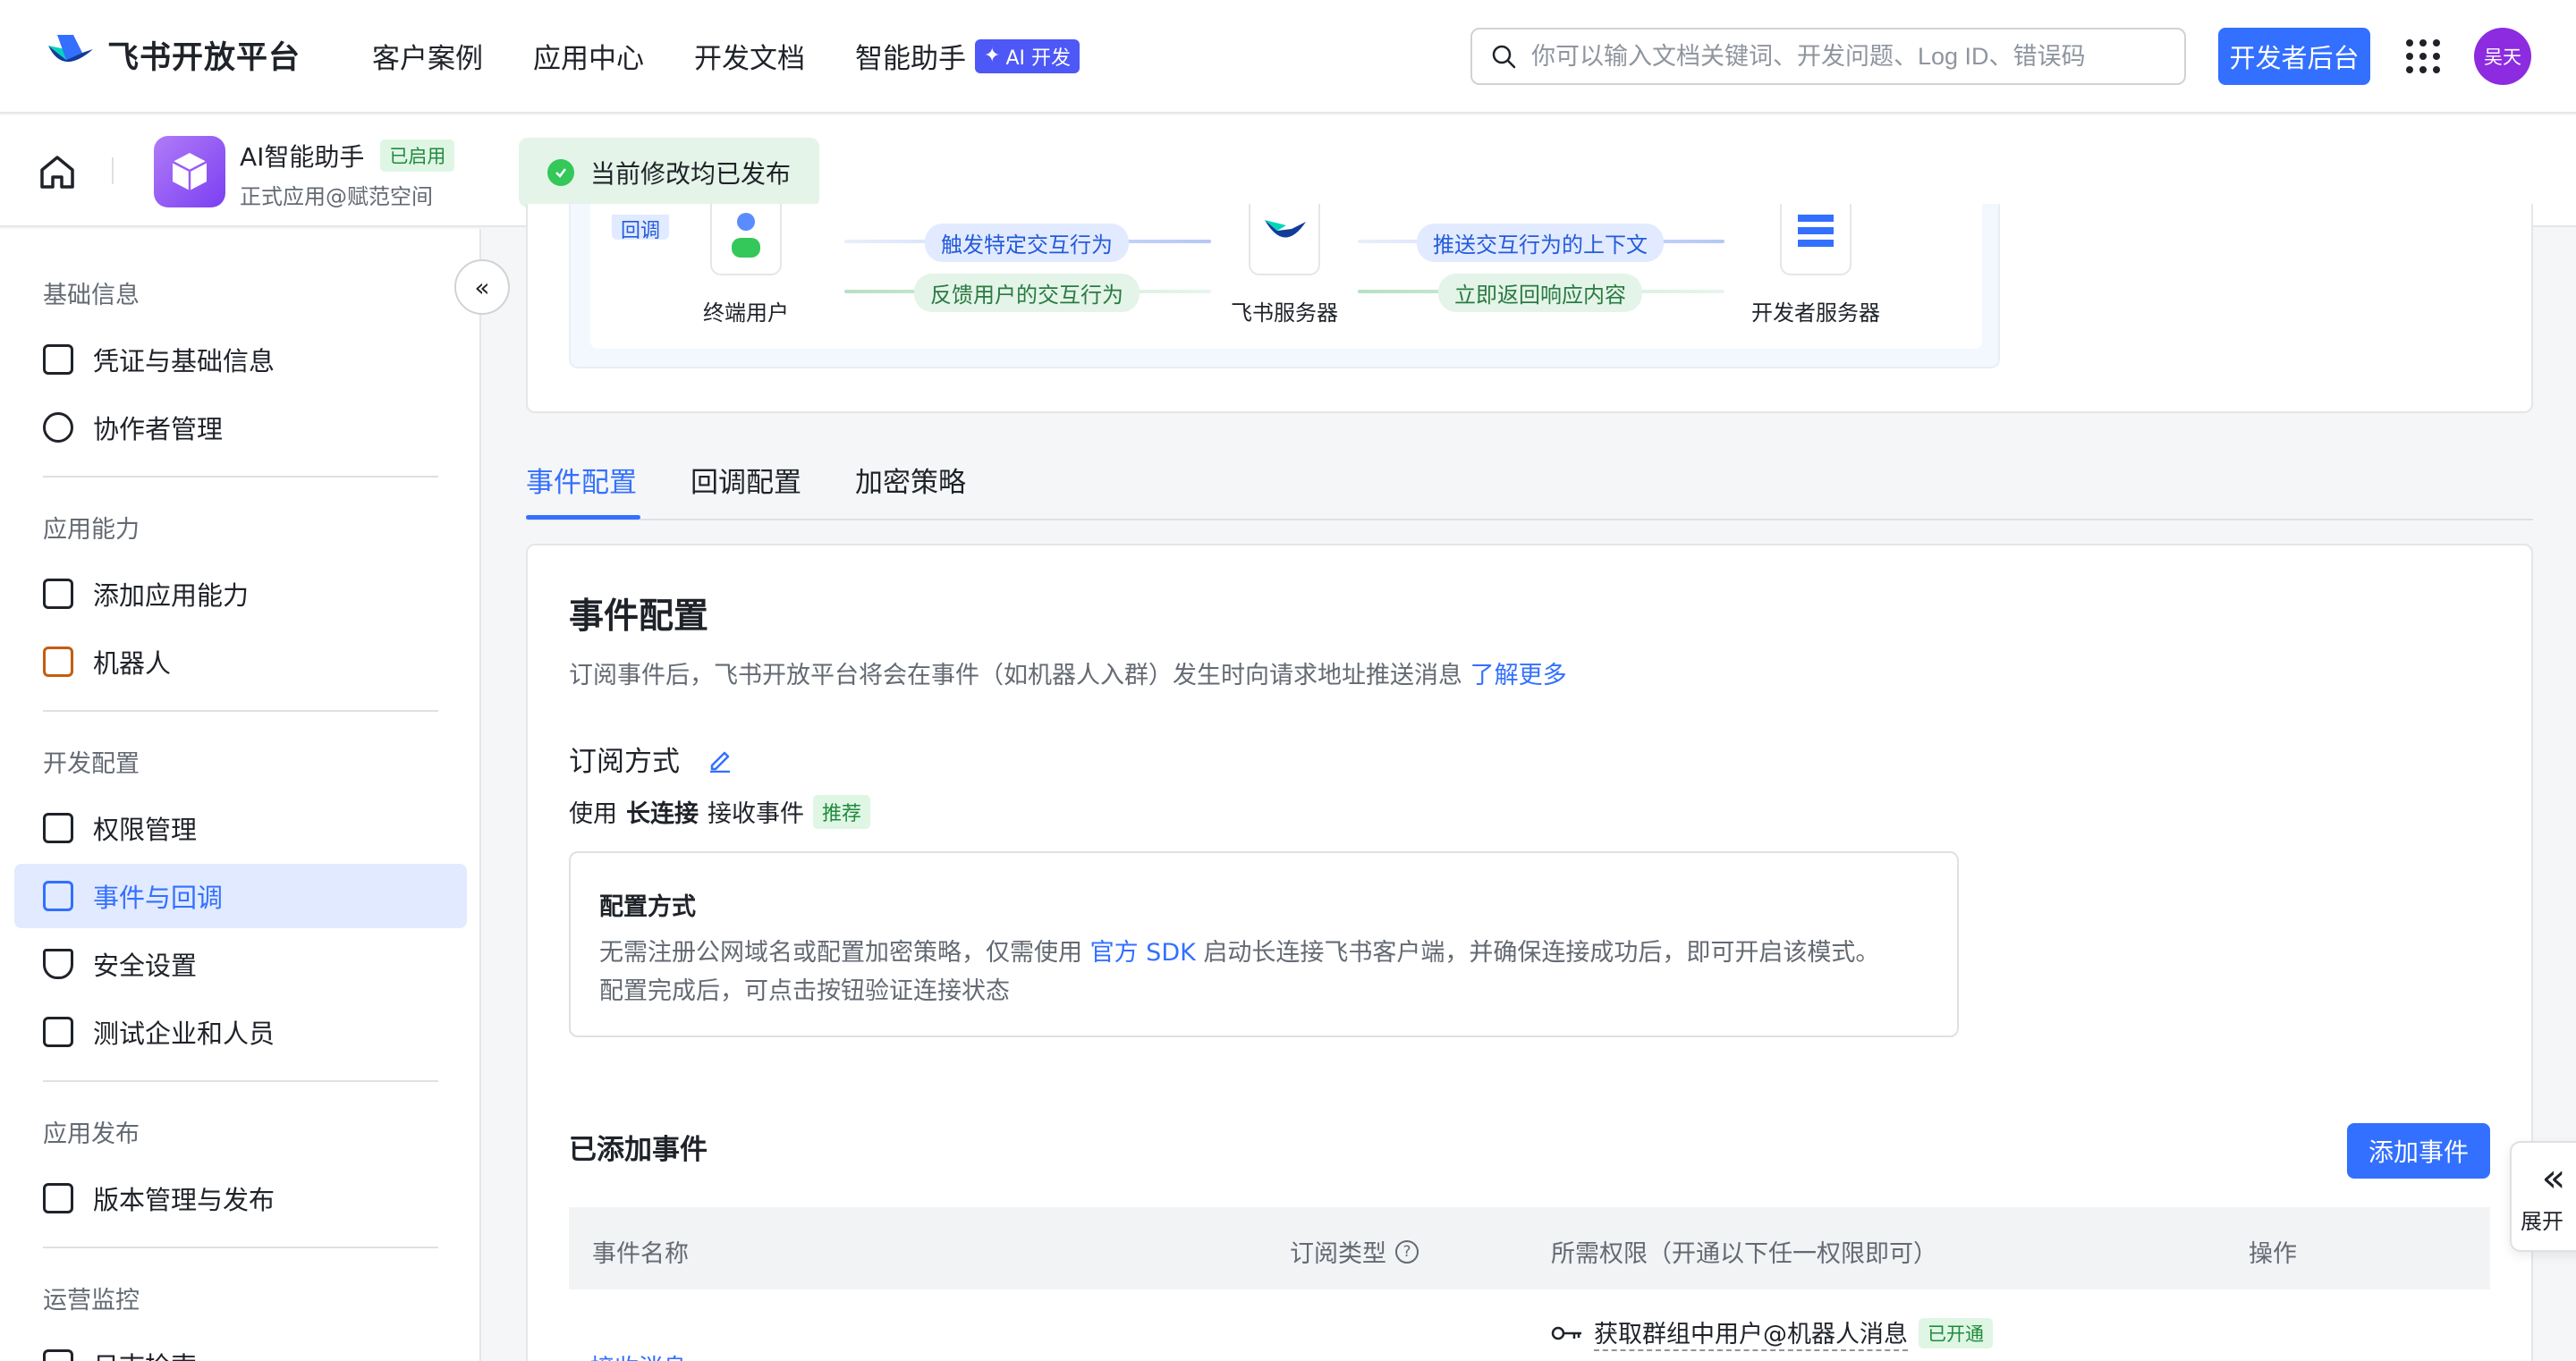 The width and height of the screenshot is (2576, 1361). Describe the element at coordinates (1504, 57) in the screenshot. I see `search-icon` at that location.